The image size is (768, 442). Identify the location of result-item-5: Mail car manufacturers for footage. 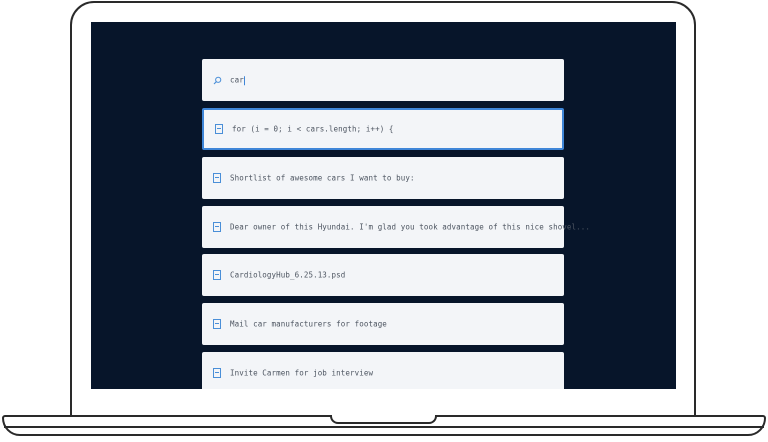
(383, 324).